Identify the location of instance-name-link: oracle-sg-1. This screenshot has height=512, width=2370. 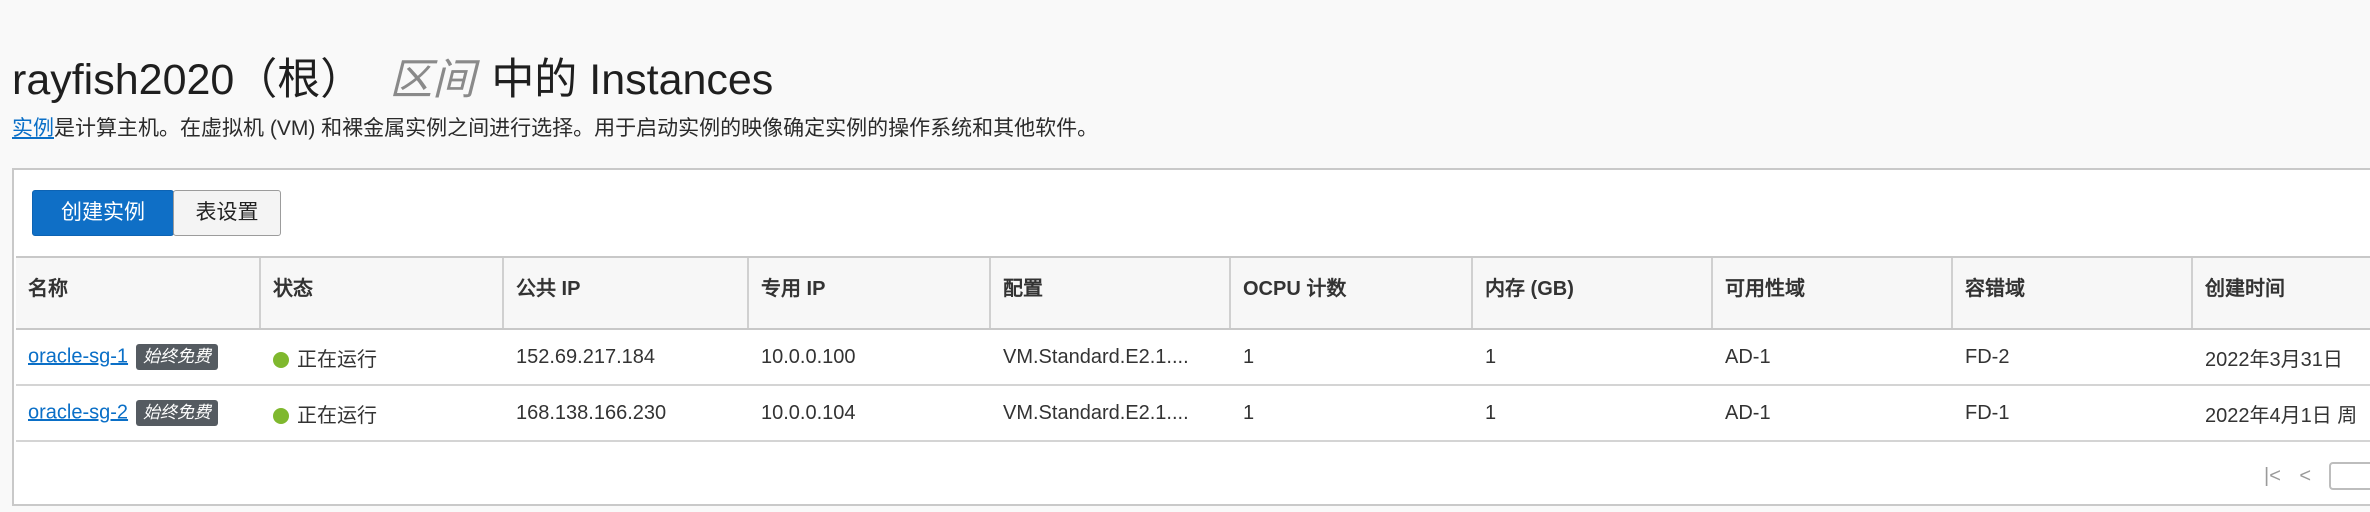
(78, 356).